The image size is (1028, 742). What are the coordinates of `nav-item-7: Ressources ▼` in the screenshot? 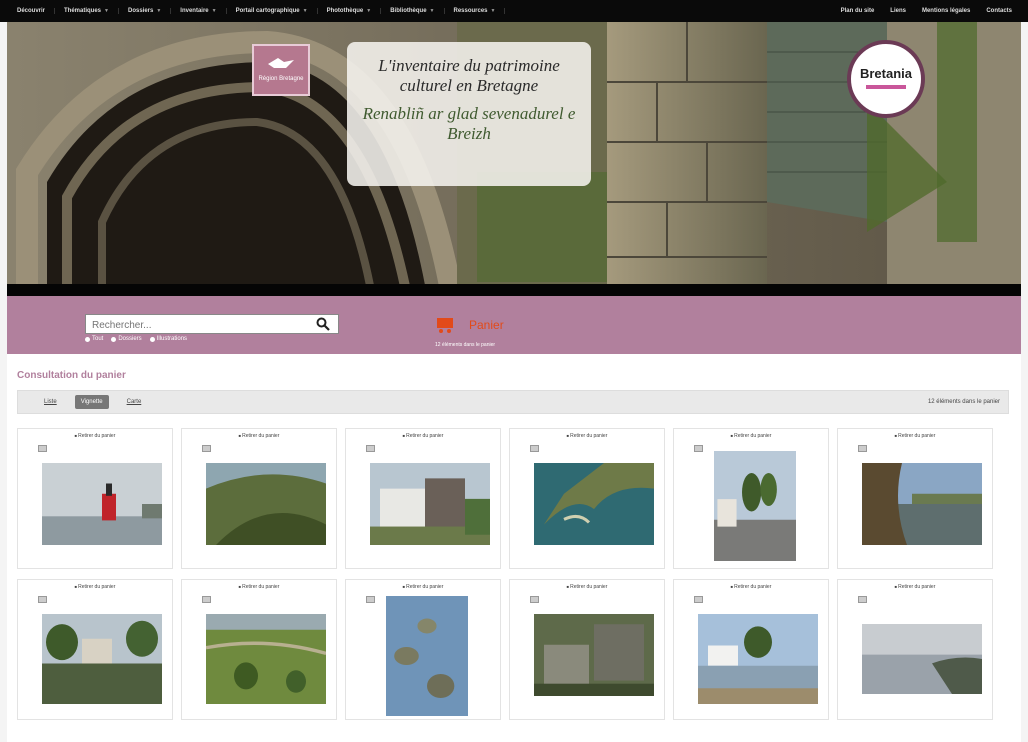 It's located at (475, 11).